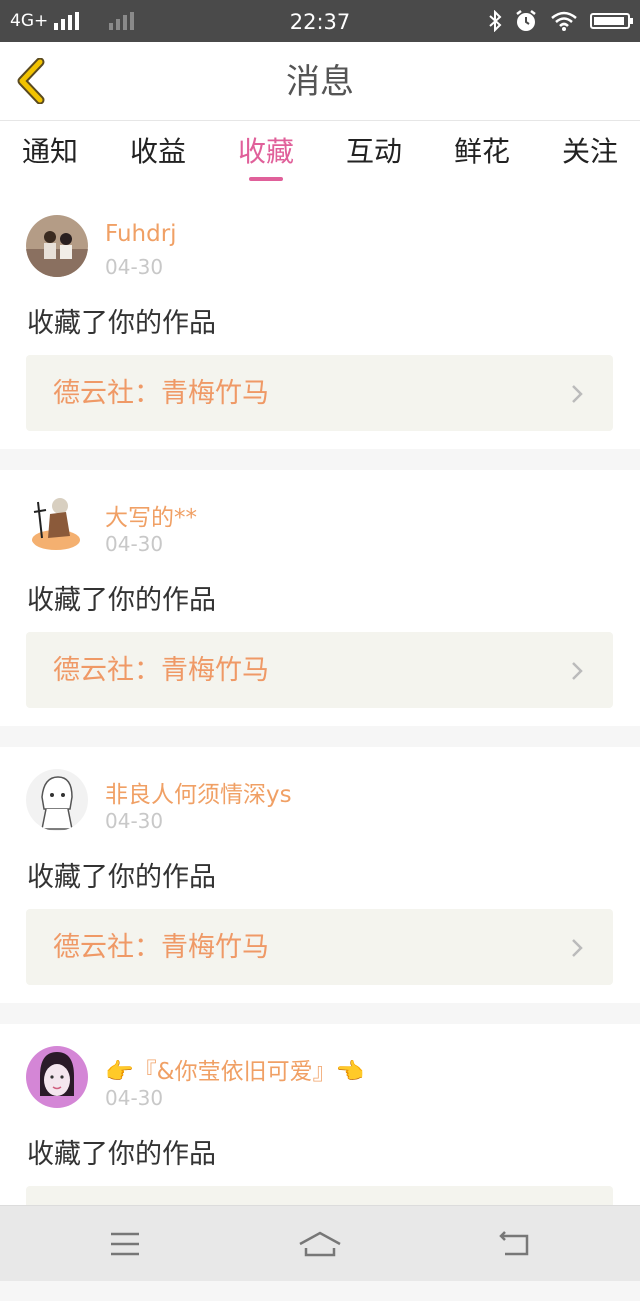  I want to click on tab-favorites: 收藏, so click(266, 157).